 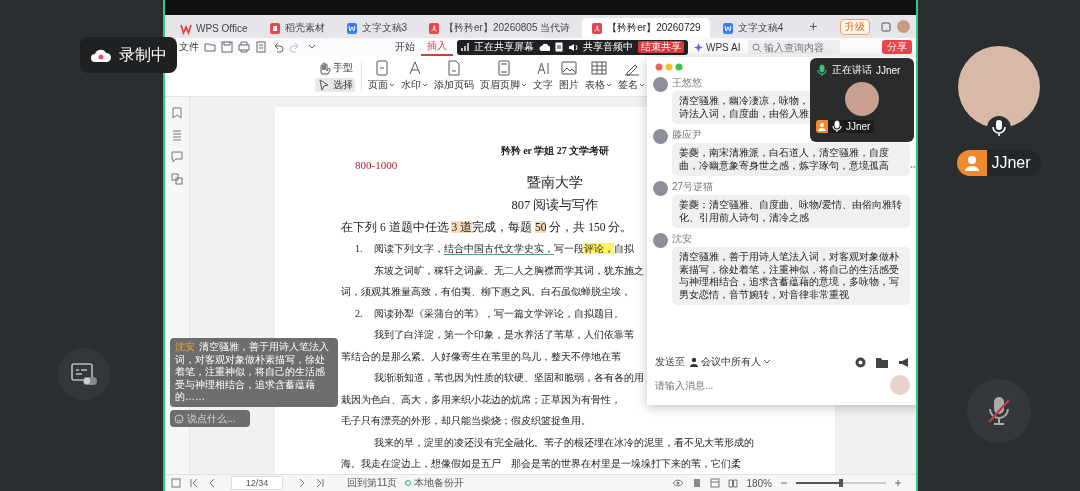 What do you see at coordinates (904, 362) in the screenshot?
I see `megaphone-icon` at bounding box center [904, 362].